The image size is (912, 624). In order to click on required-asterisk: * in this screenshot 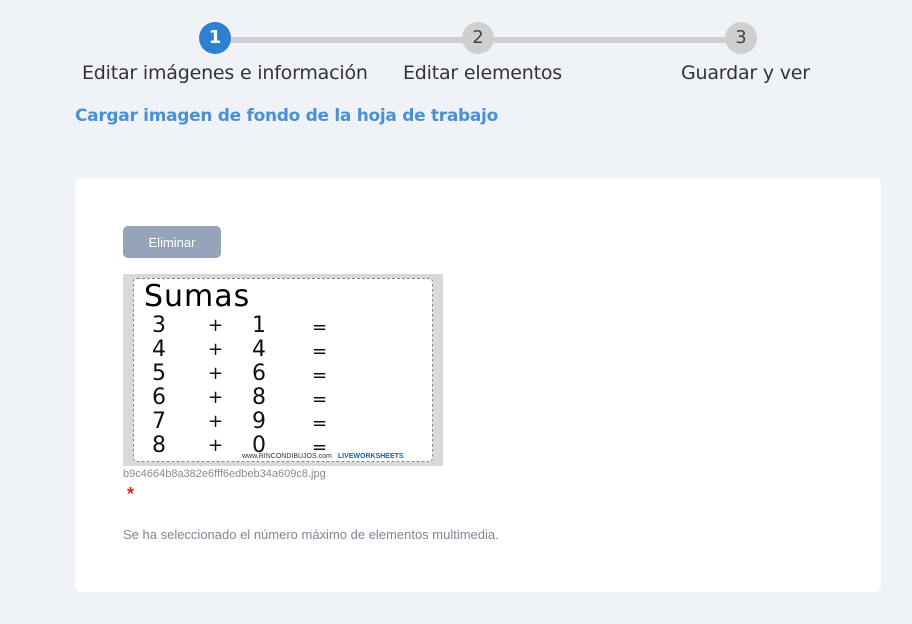, I will do `click(131, 494)`.